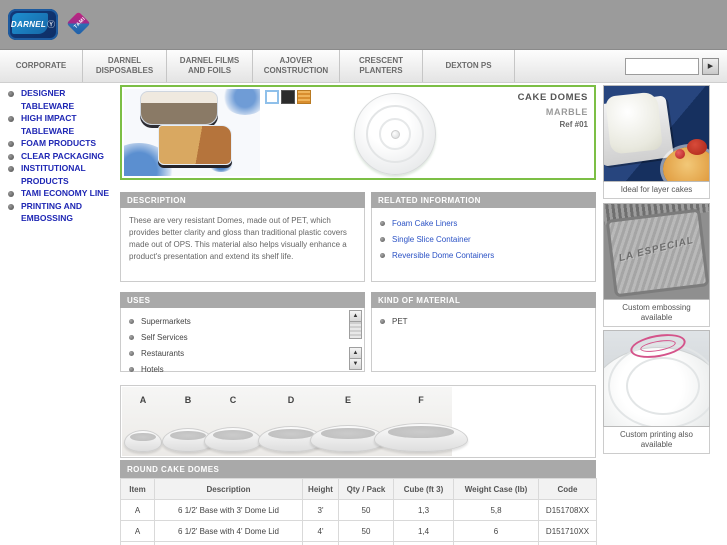  I want to click on search-go-button: ▶, so click(710, 66).